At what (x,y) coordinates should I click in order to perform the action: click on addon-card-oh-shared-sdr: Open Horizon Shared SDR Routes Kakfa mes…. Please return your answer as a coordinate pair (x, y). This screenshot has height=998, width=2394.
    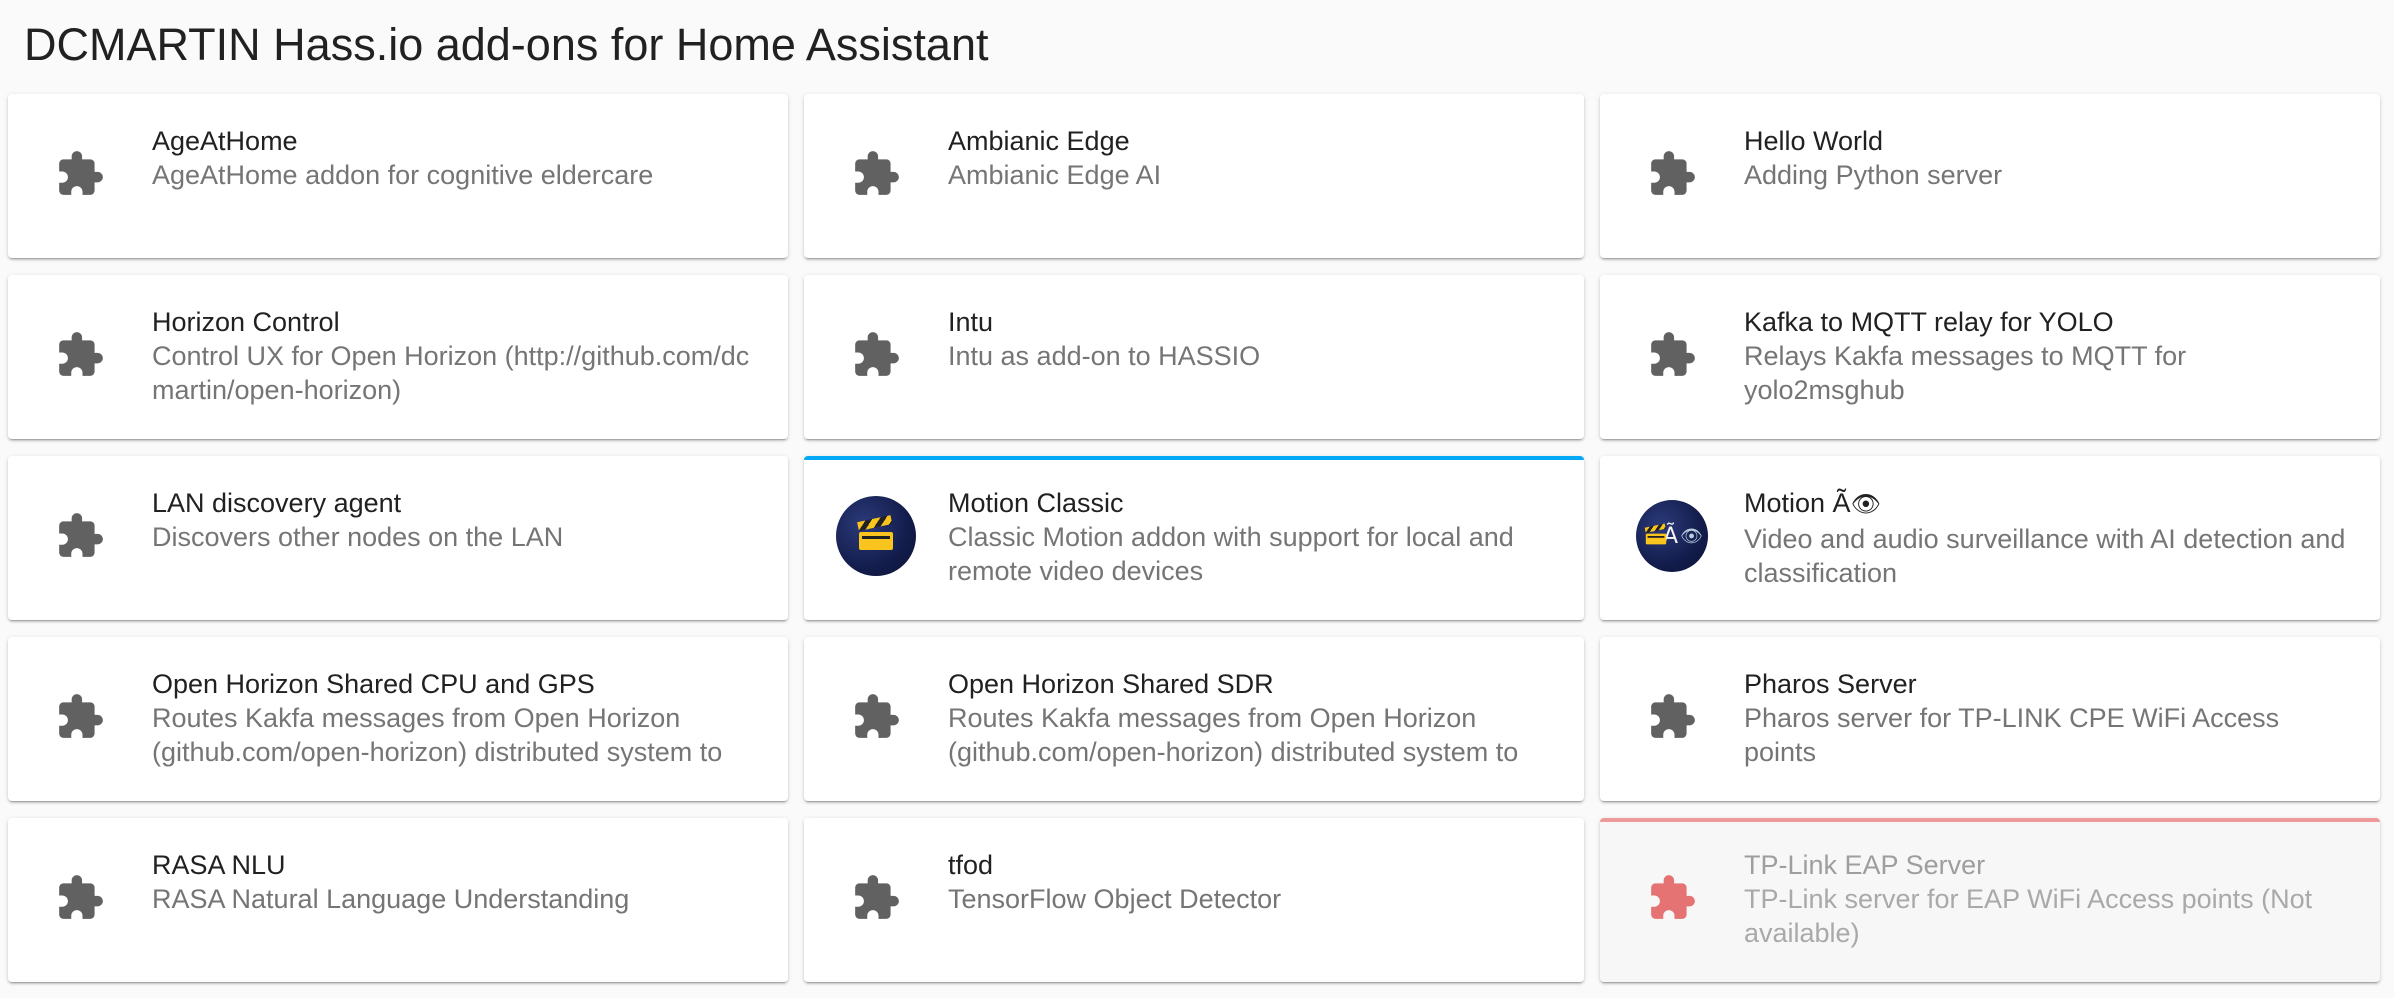
    Looking at the image, I should click on (1194, 719).